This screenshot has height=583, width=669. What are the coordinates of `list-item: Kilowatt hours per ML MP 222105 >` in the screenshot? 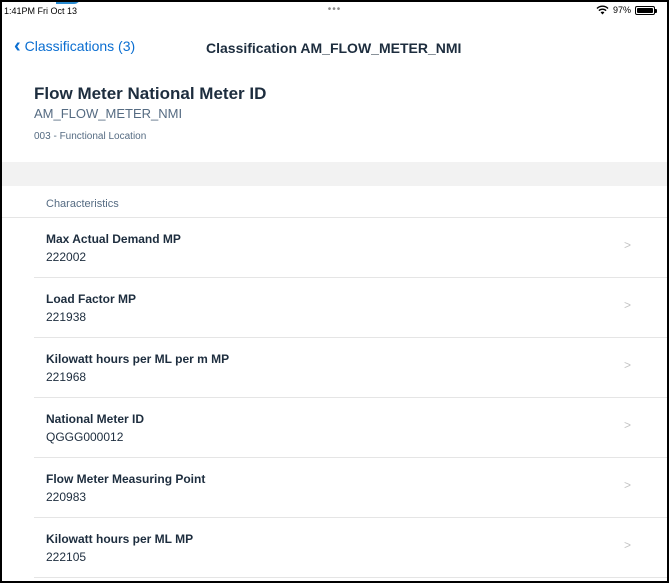 It's located at (350, 548).